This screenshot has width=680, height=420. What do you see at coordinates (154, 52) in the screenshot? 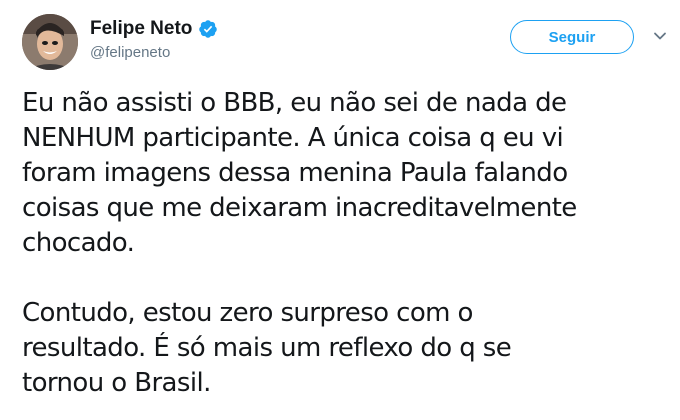
I see `author-handle: @felipeneto` at bounding box center [154, 52].